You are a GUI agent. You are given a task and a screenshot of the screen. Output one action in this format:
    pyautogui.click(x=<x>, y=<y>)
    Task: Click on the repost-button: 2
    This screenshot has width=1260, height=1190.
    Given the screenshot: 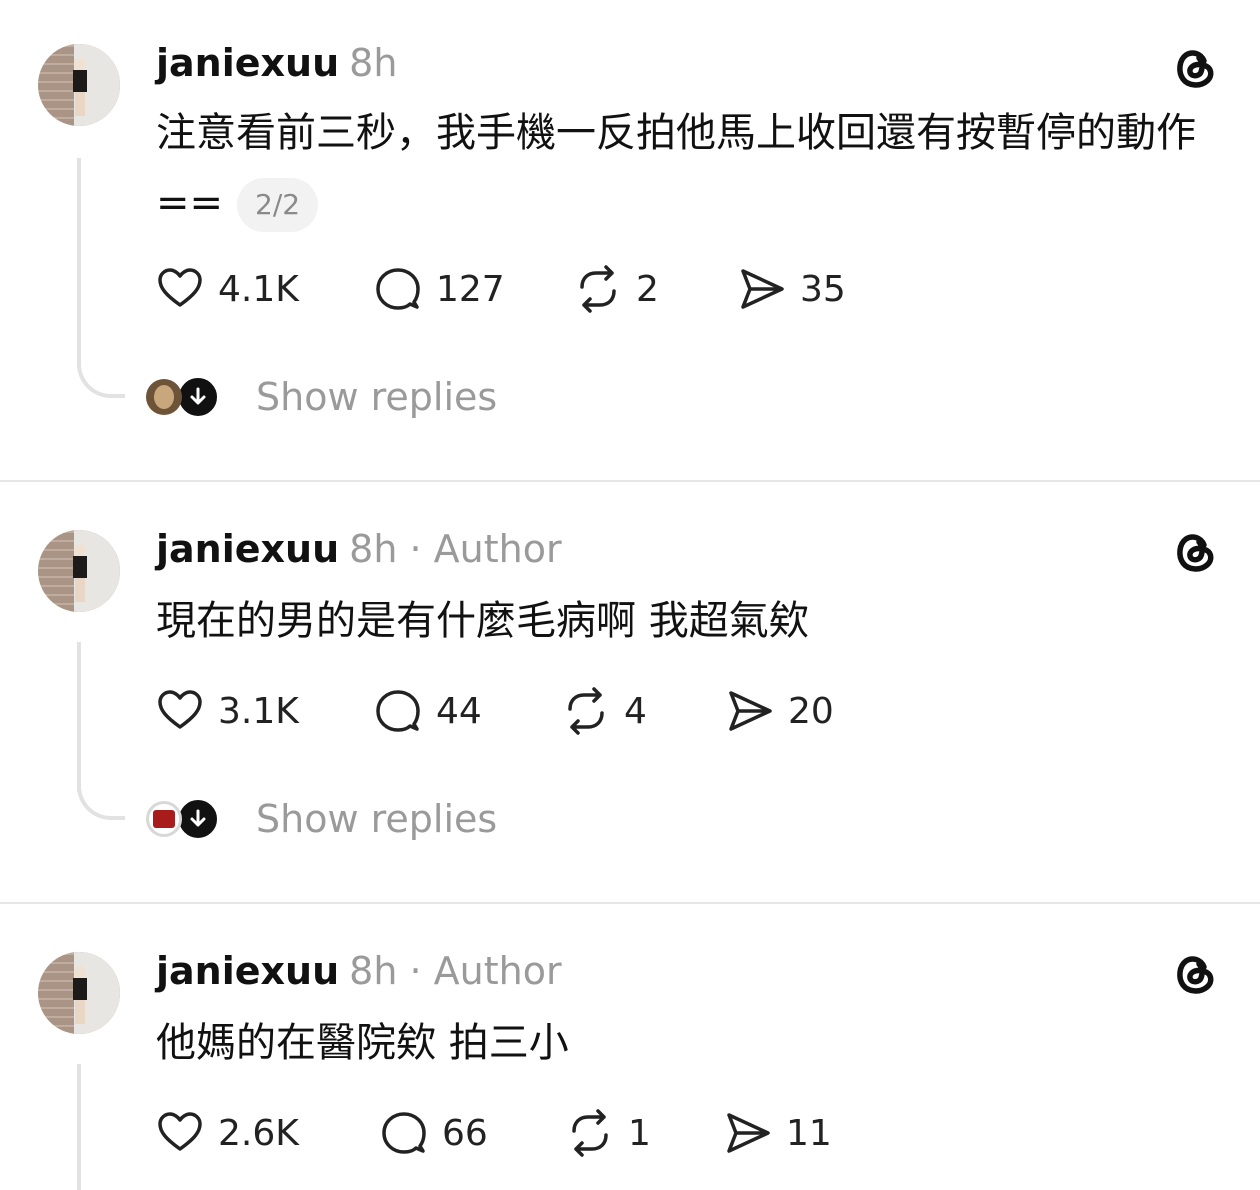 What is the action you would take?
    pyautogui.click(x=616, y=289)
    